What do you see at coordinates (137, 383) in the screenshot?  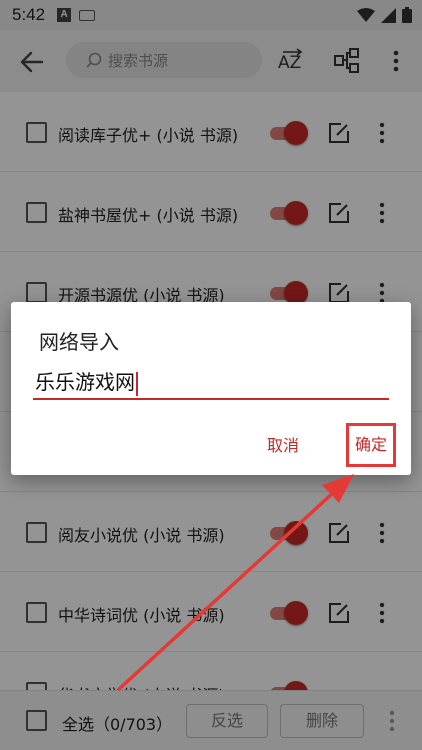 I see `text-caret` at bounding box center [137, 383].